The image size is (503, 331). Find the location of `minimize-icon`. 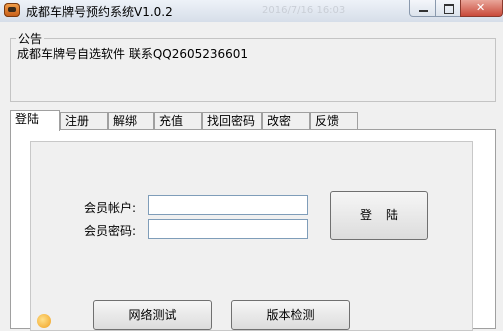

minimize-icon is located at coordinates (422, 8).